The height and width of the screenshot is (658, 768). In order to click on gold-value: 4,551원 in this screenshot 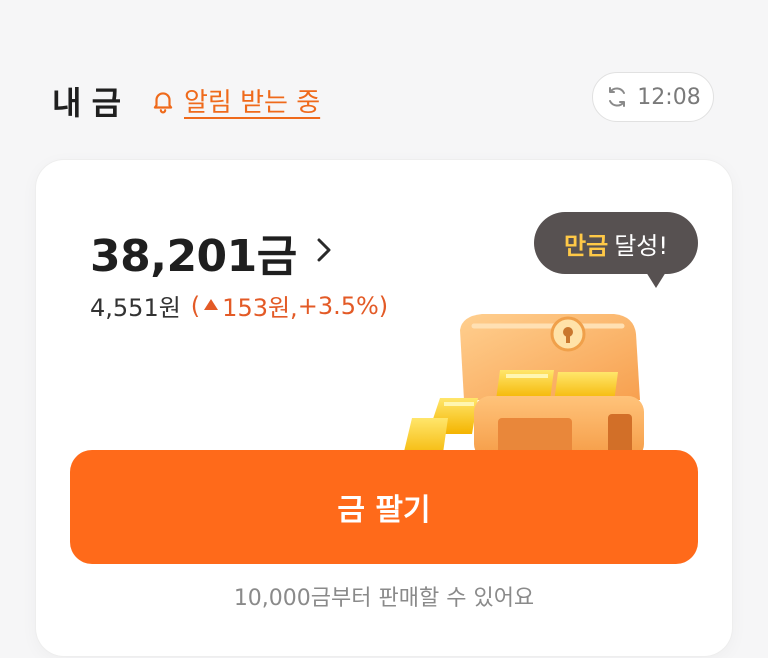, I will do `click(135, 308)`.